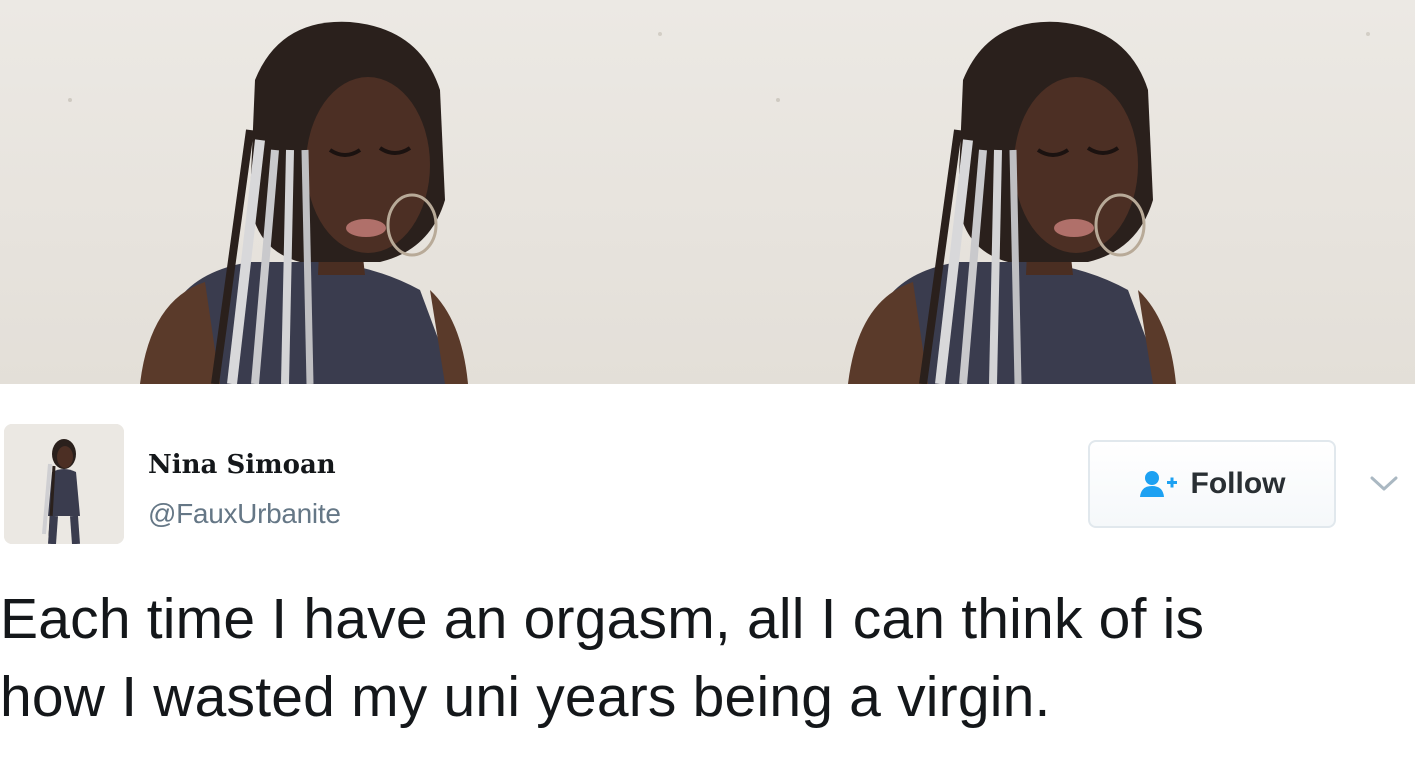 This screenshot has width=1415, height=768. I want to click on avatar-image, so click(64, 484).